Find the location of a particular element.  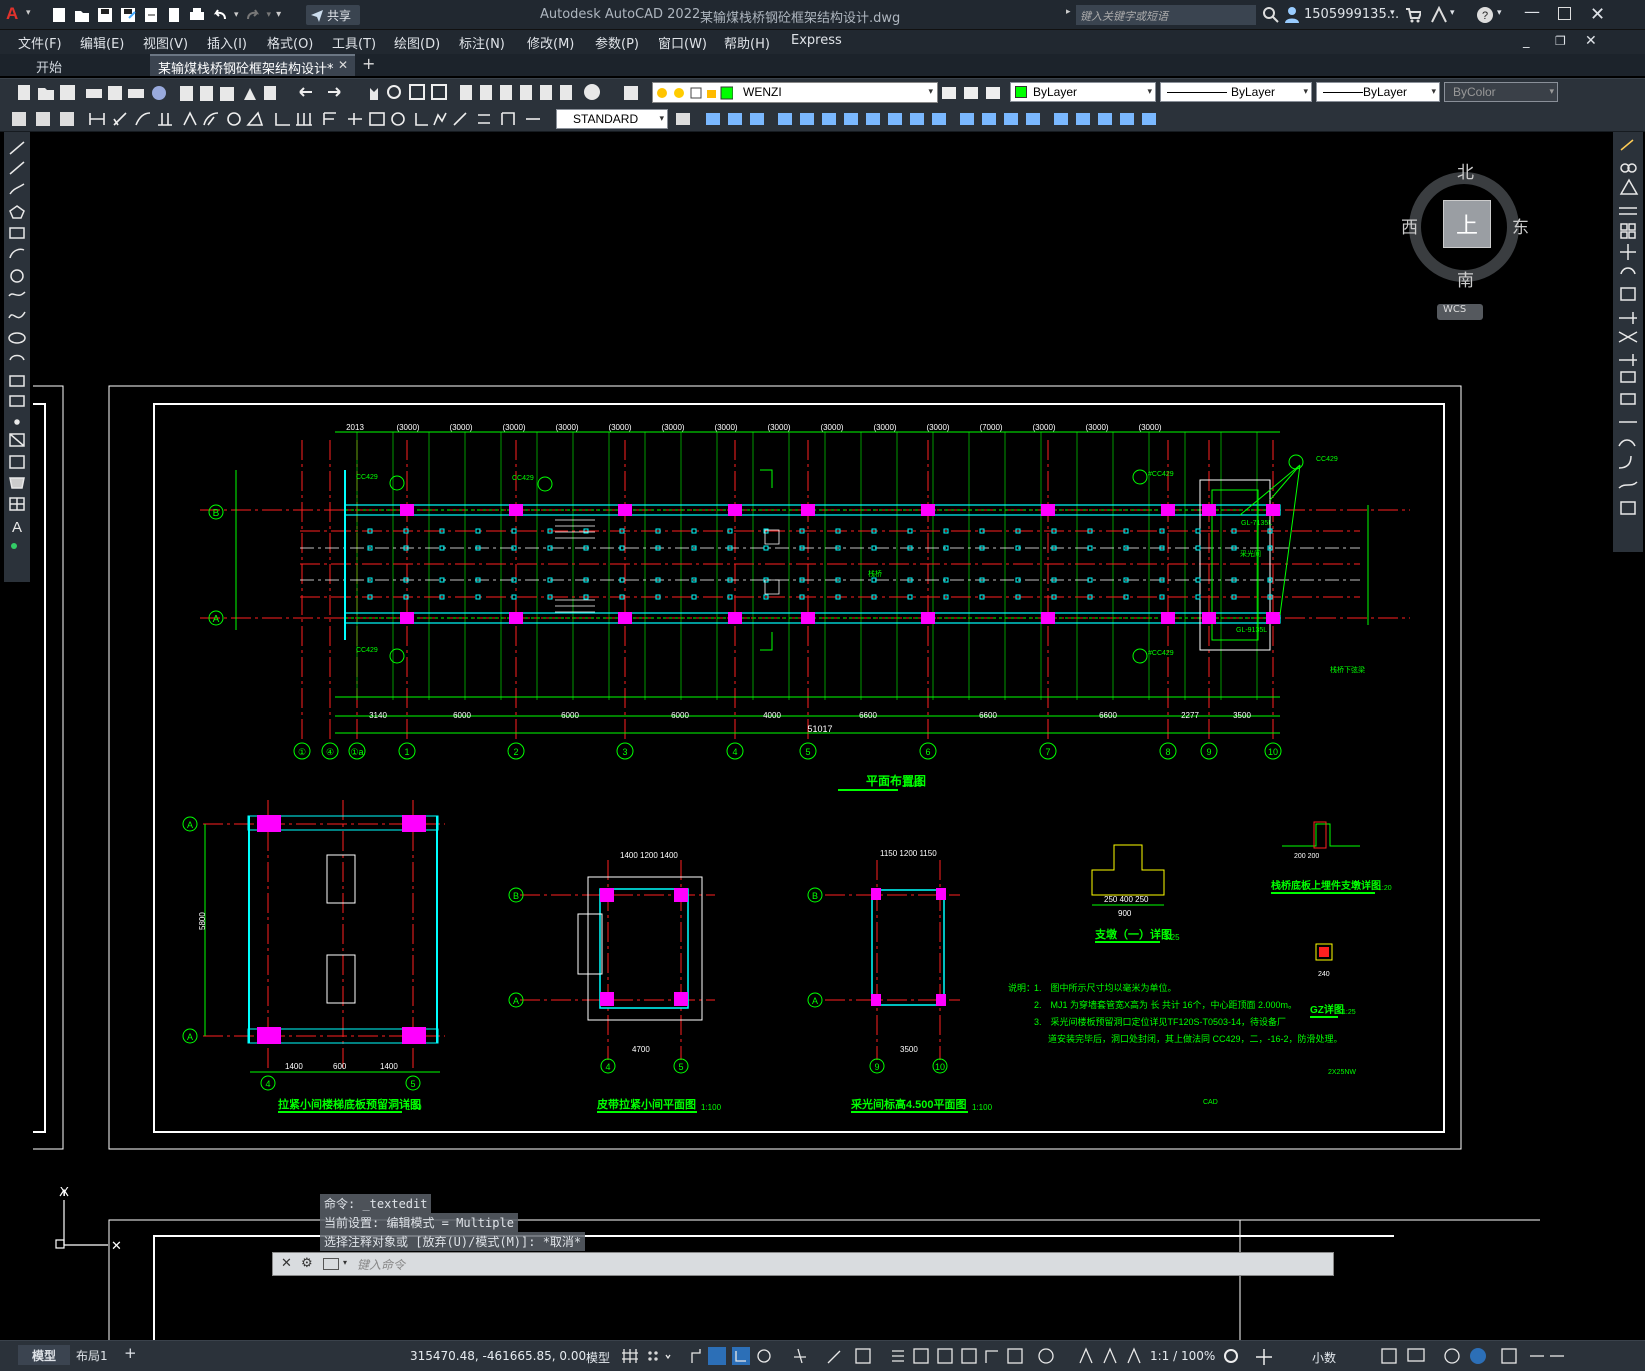

plan-dot is located at coordinates (694, 597).